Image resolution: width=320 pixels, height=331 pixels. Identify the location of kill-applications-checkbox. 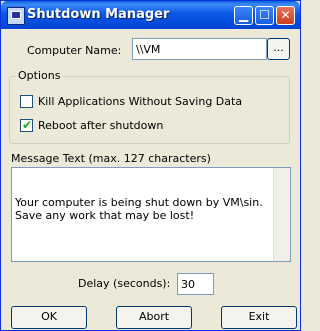
(26, 101).